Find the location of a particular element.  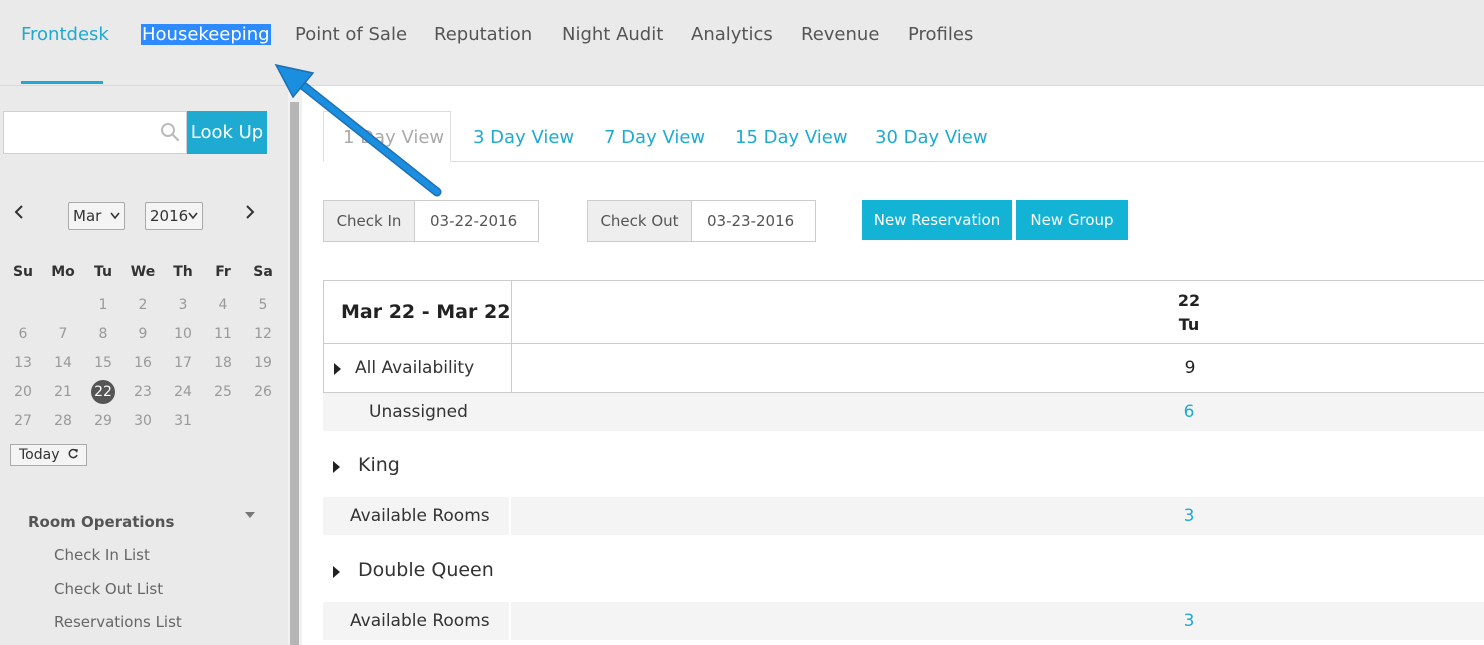

calendar-day-number: 5 is located at coordinates (263, 305).